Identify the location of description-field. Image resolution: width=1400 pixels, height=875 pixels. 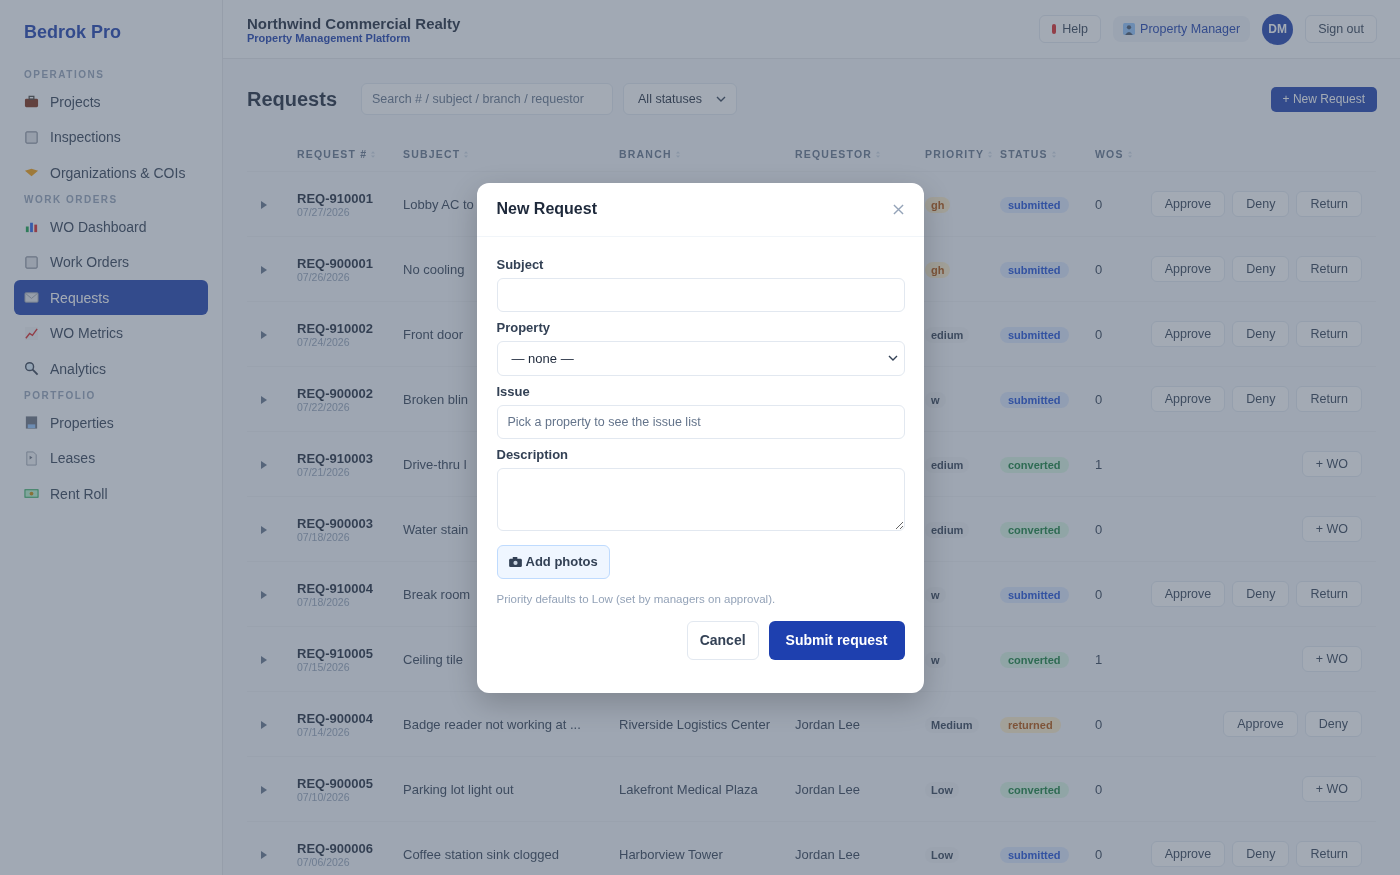
(700, 499).